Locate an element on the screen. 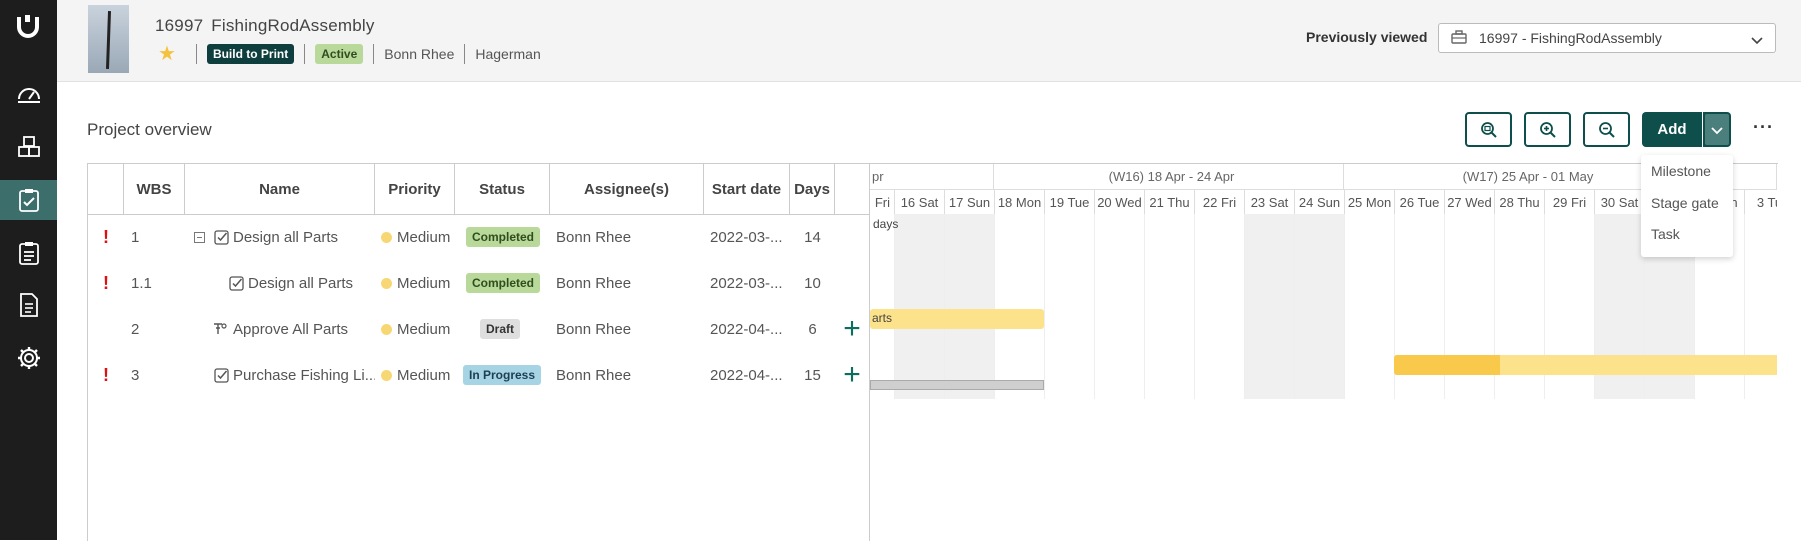 The width and height of the screenshot is (1801, 541). bar-label: days is located at coordinates (886, 224).